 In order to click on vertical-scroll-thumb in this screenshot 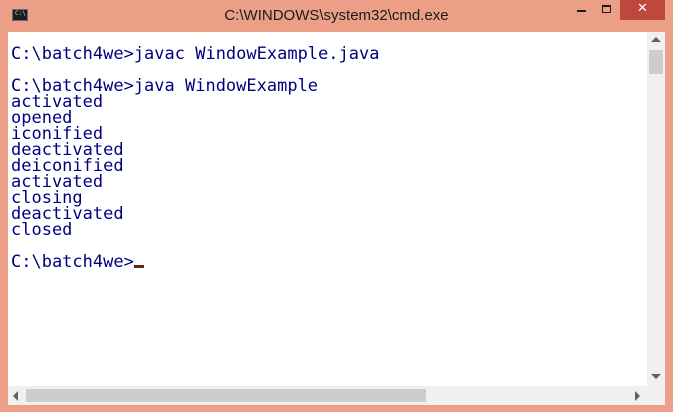, I will do `click(656, 62)`.